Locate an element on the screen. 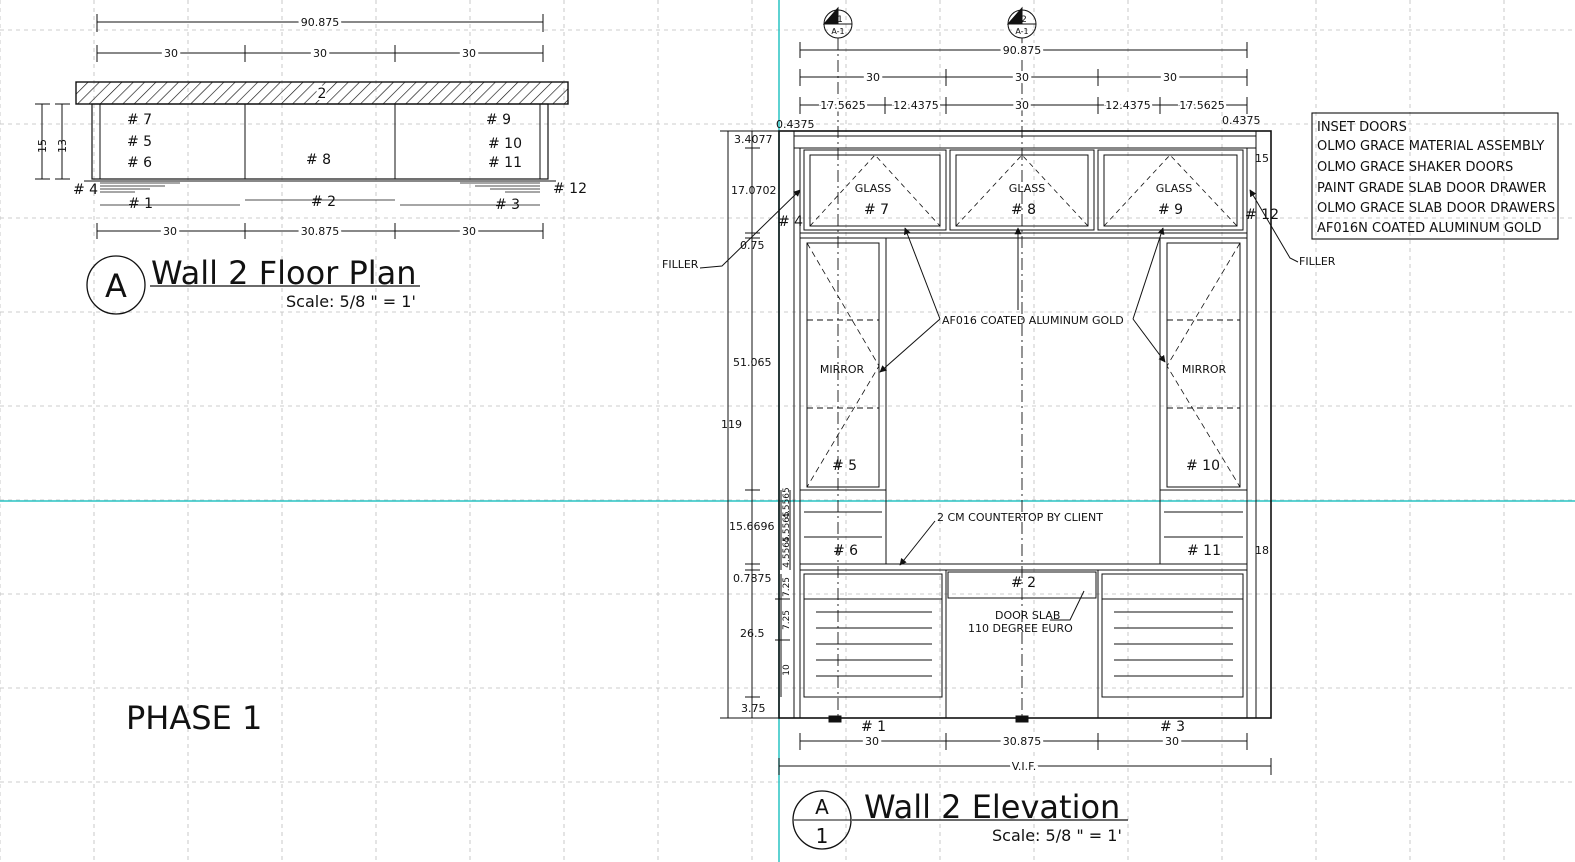 The height and width of the screenshot is (862, 1575). filler-note-left: FILLER is located at coordinates (680, 264).